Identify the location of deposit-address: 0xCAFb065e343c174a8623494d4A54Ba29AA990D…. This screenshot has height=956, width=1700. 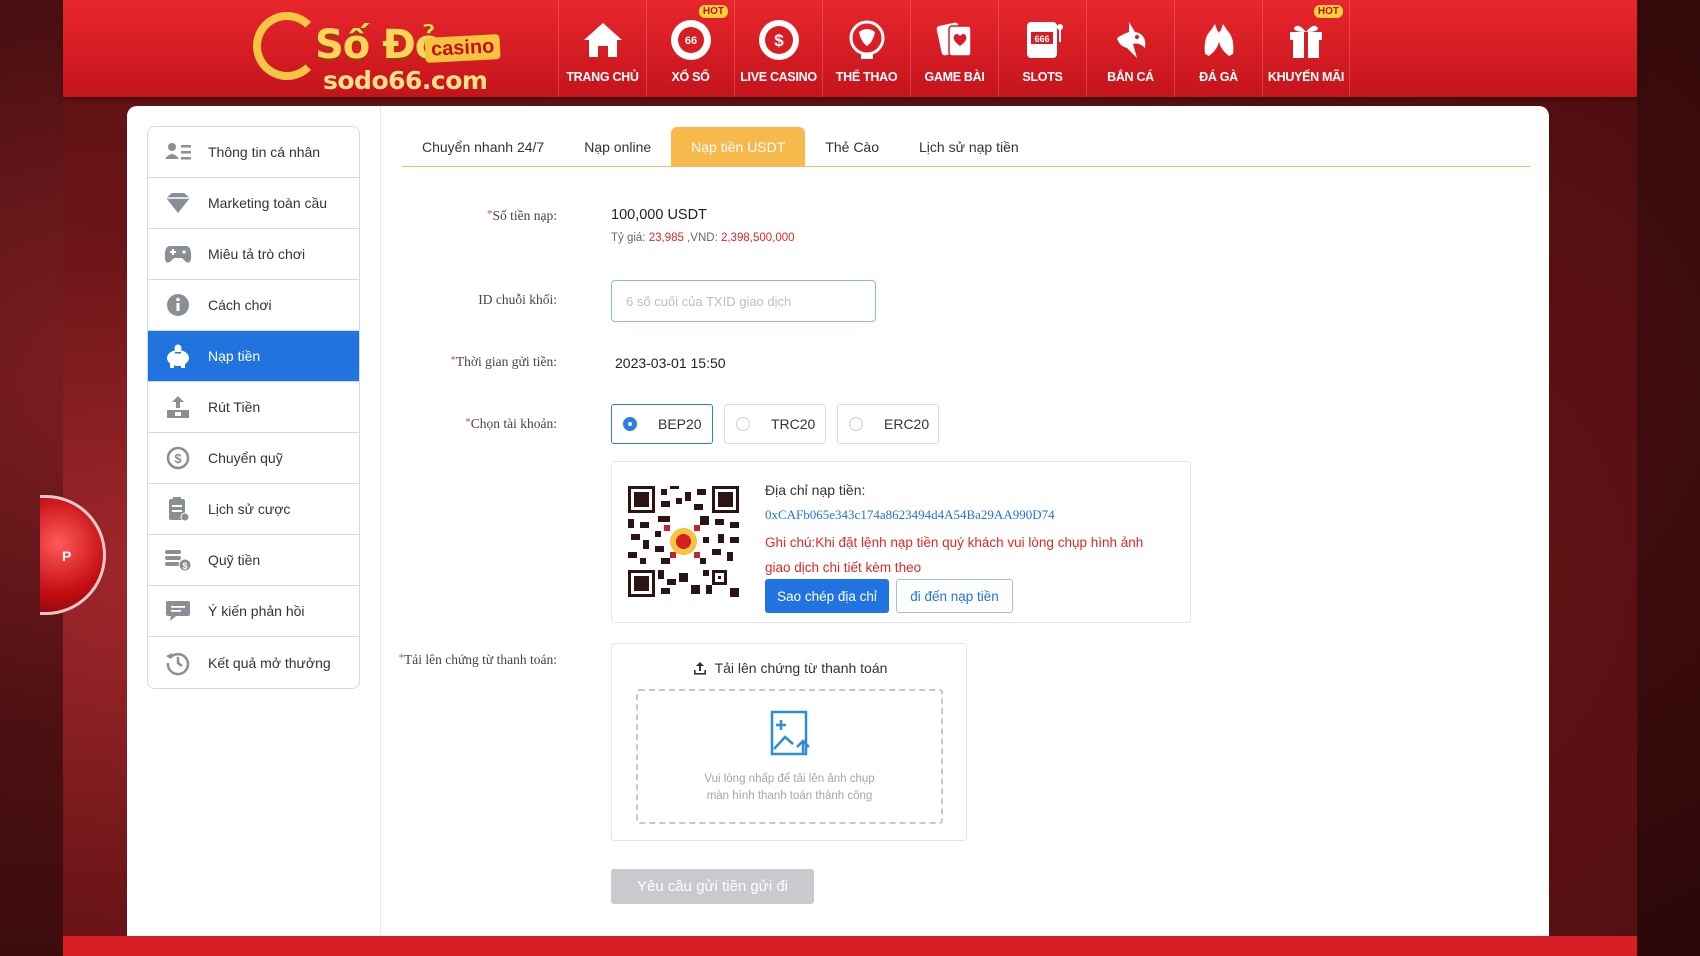
(910, 514).